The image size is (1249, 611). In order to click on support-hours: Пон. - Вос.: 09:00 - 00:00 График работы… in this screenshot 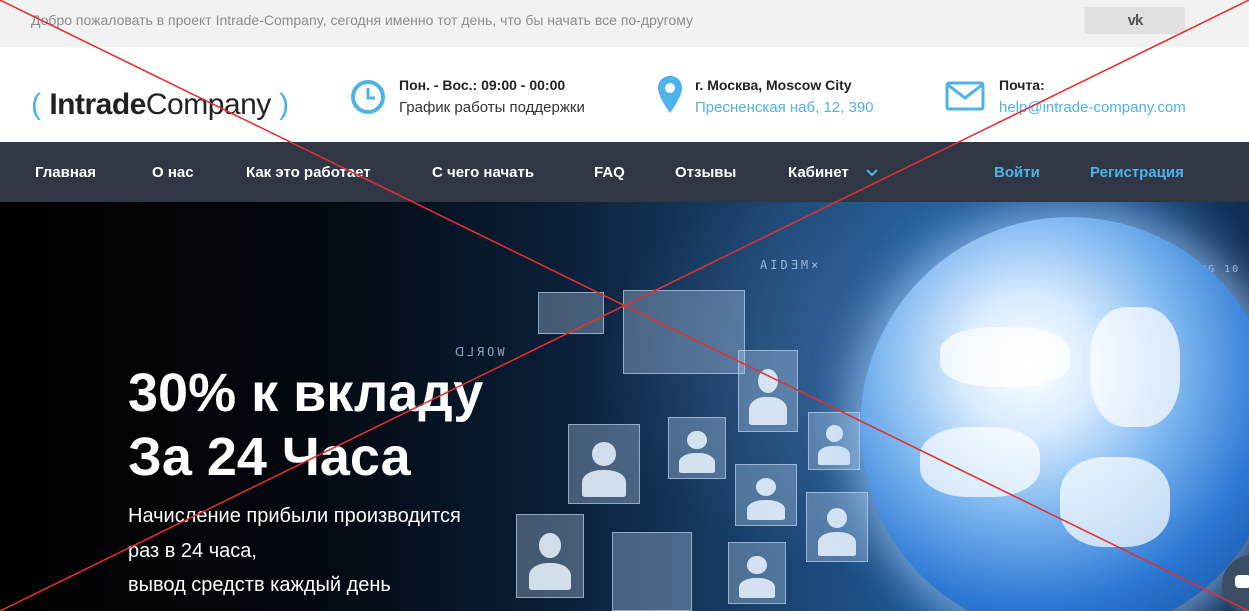, I will do `click(480, 97)`.